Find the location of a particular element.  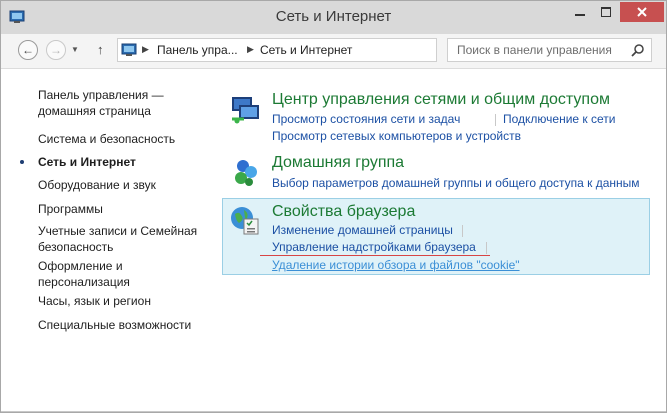

annotation-underline is located at coordinates (375, 255).